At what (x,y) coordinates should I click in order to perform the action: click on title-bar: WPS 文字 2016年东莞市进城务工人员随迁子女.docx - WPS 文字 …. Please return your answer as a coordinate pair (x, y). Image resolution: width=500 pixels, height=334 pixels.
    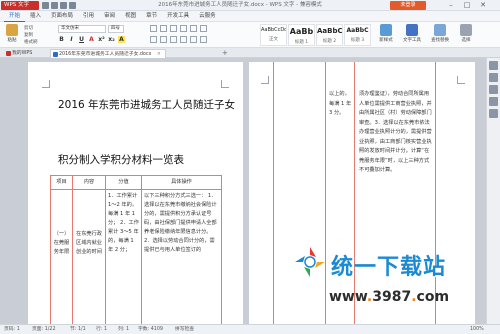
    Looking at the image, I should click on (250, 5).